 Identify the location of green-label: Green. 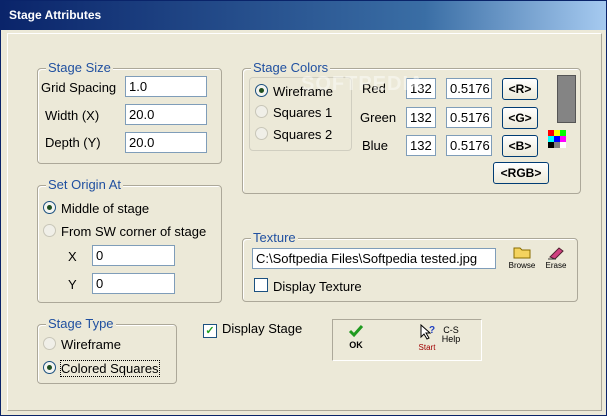
(378, 117).